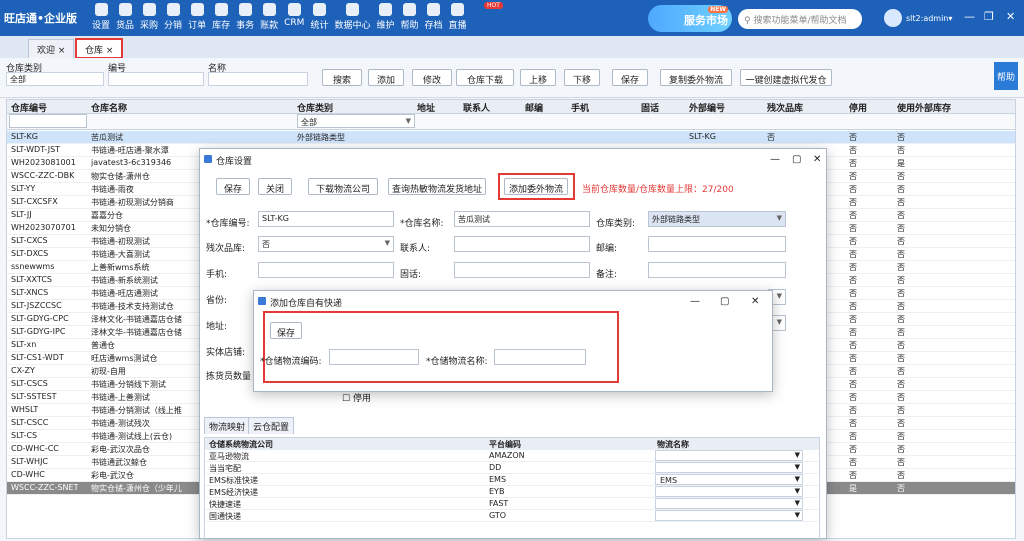  What do you see at coordinates (650, 107) in the screenshot?
I see `column-header: 固话` at bounding box center [650, 107].